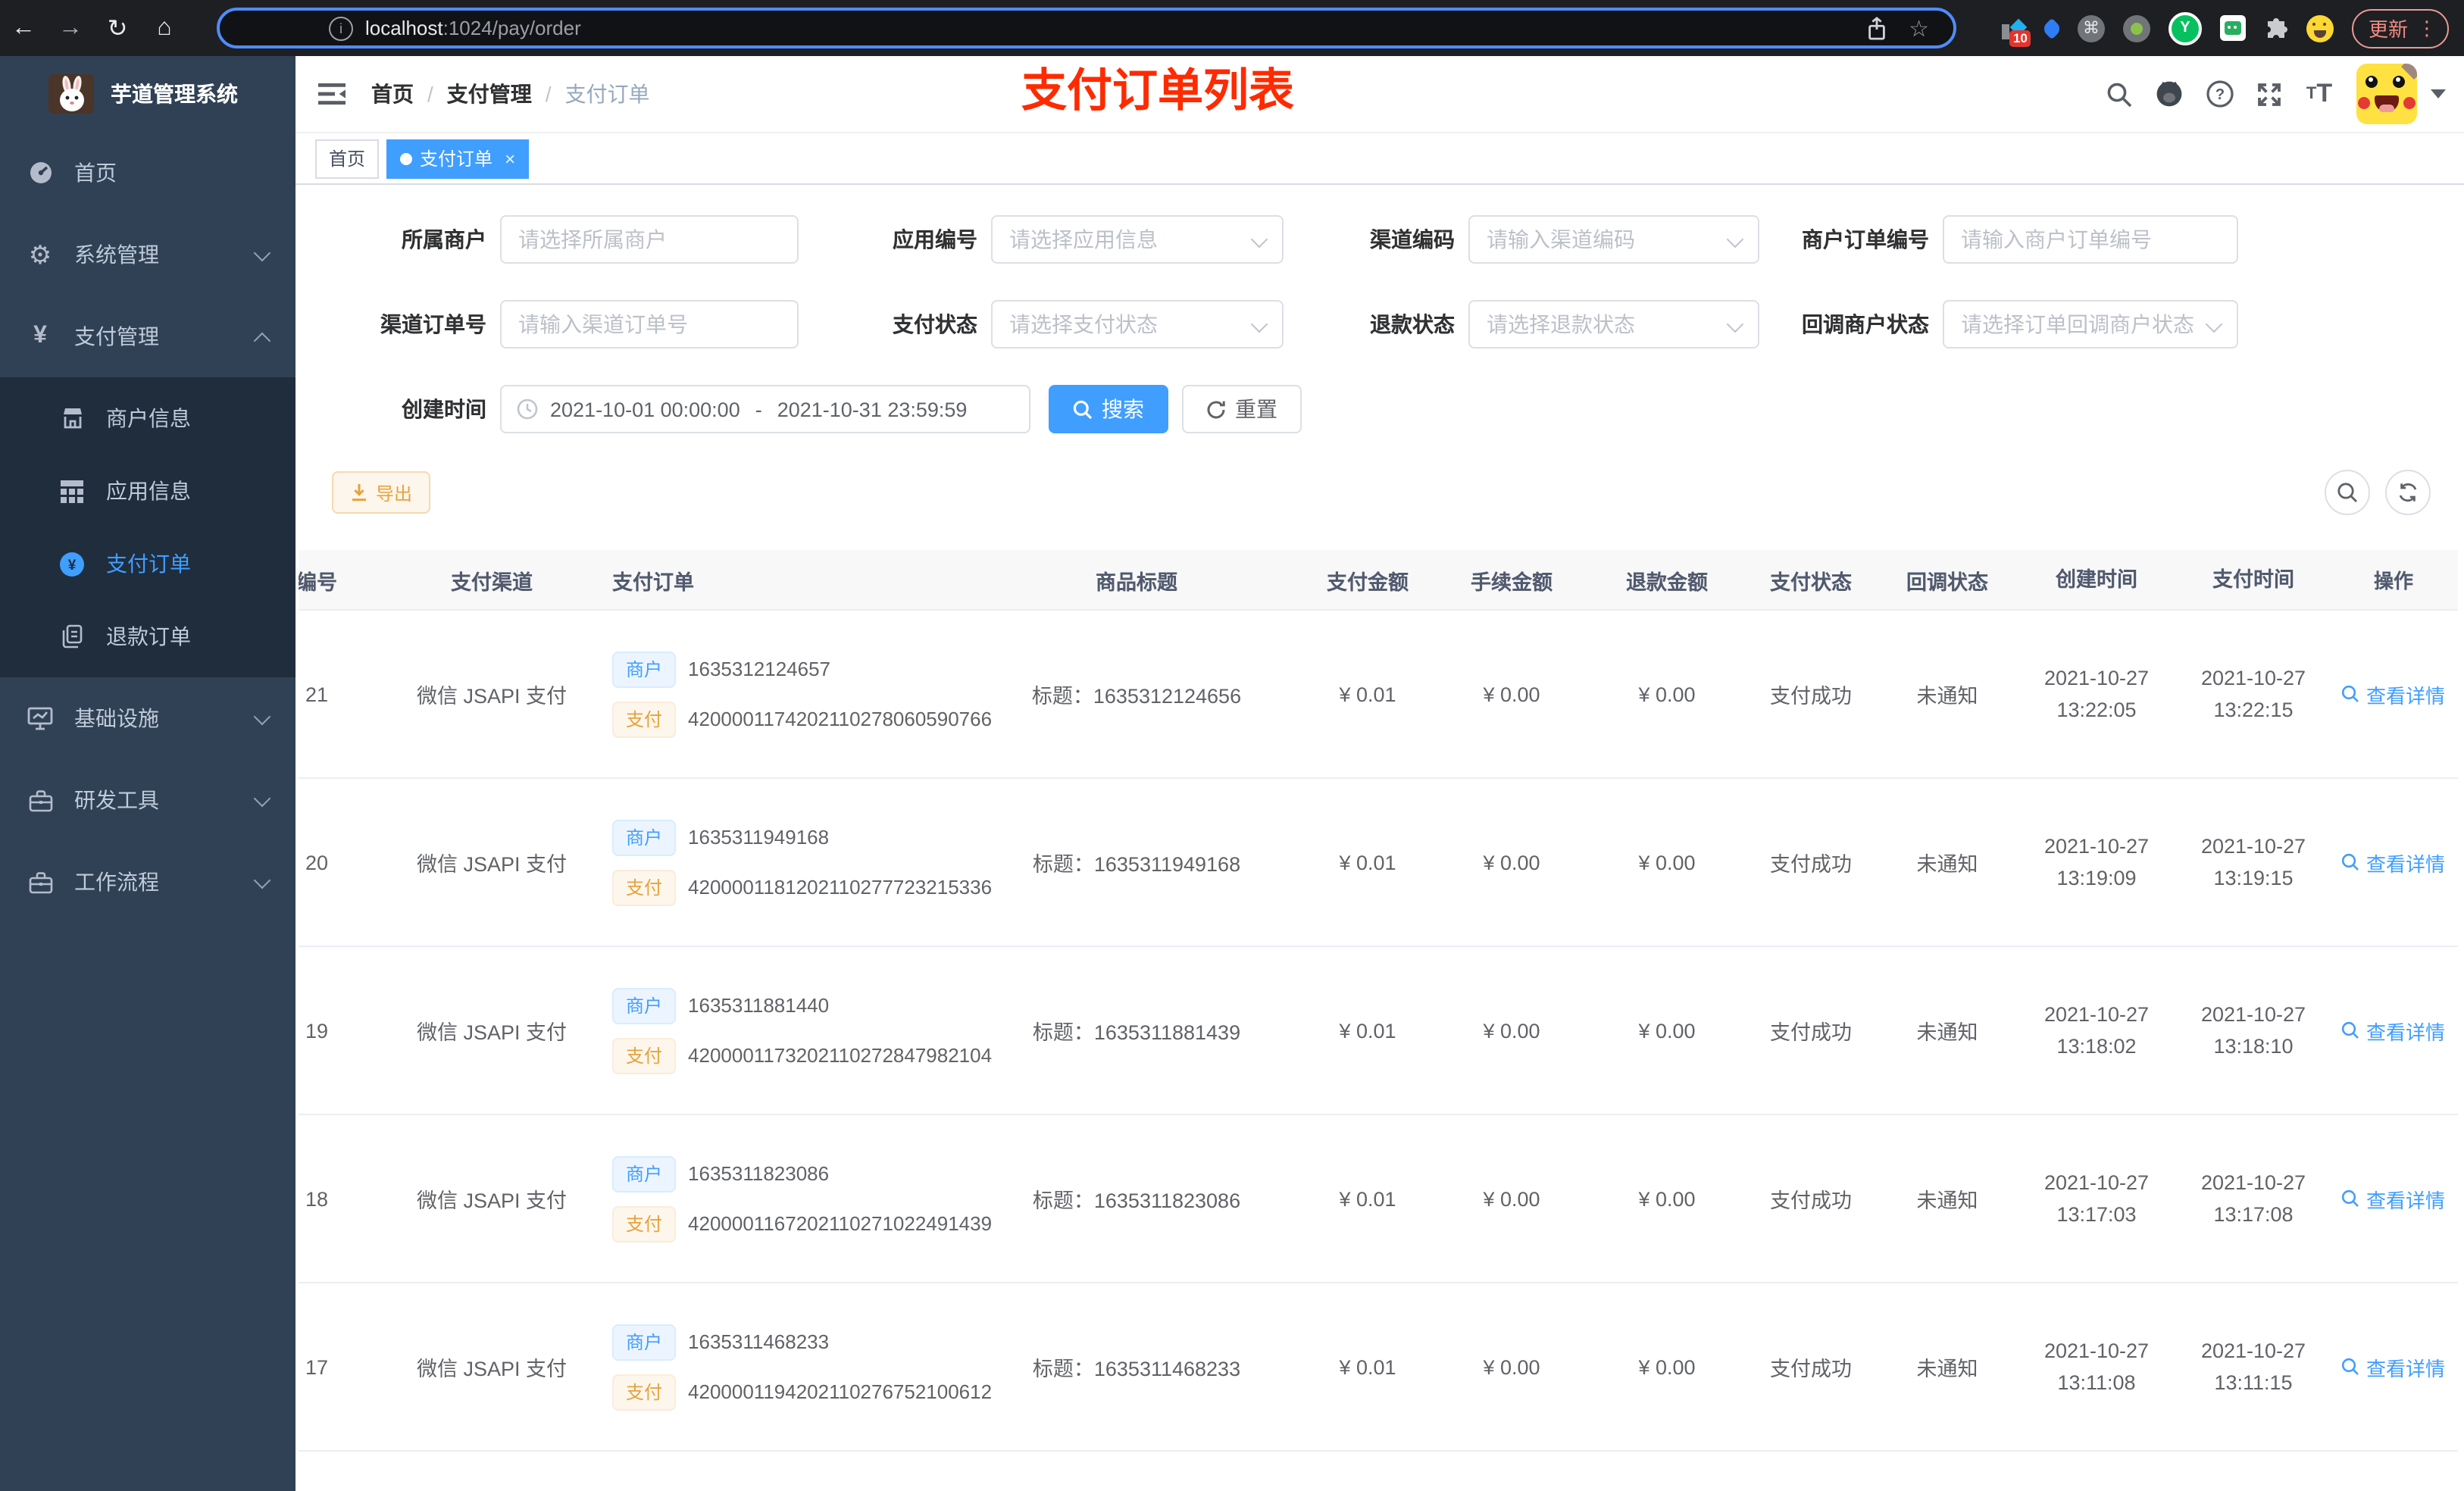  What do you see at coordinates (1136, 1200) in the screenshot?
I see `product-title: 标题：1635311823086` at bounding box center [1136, 1200].